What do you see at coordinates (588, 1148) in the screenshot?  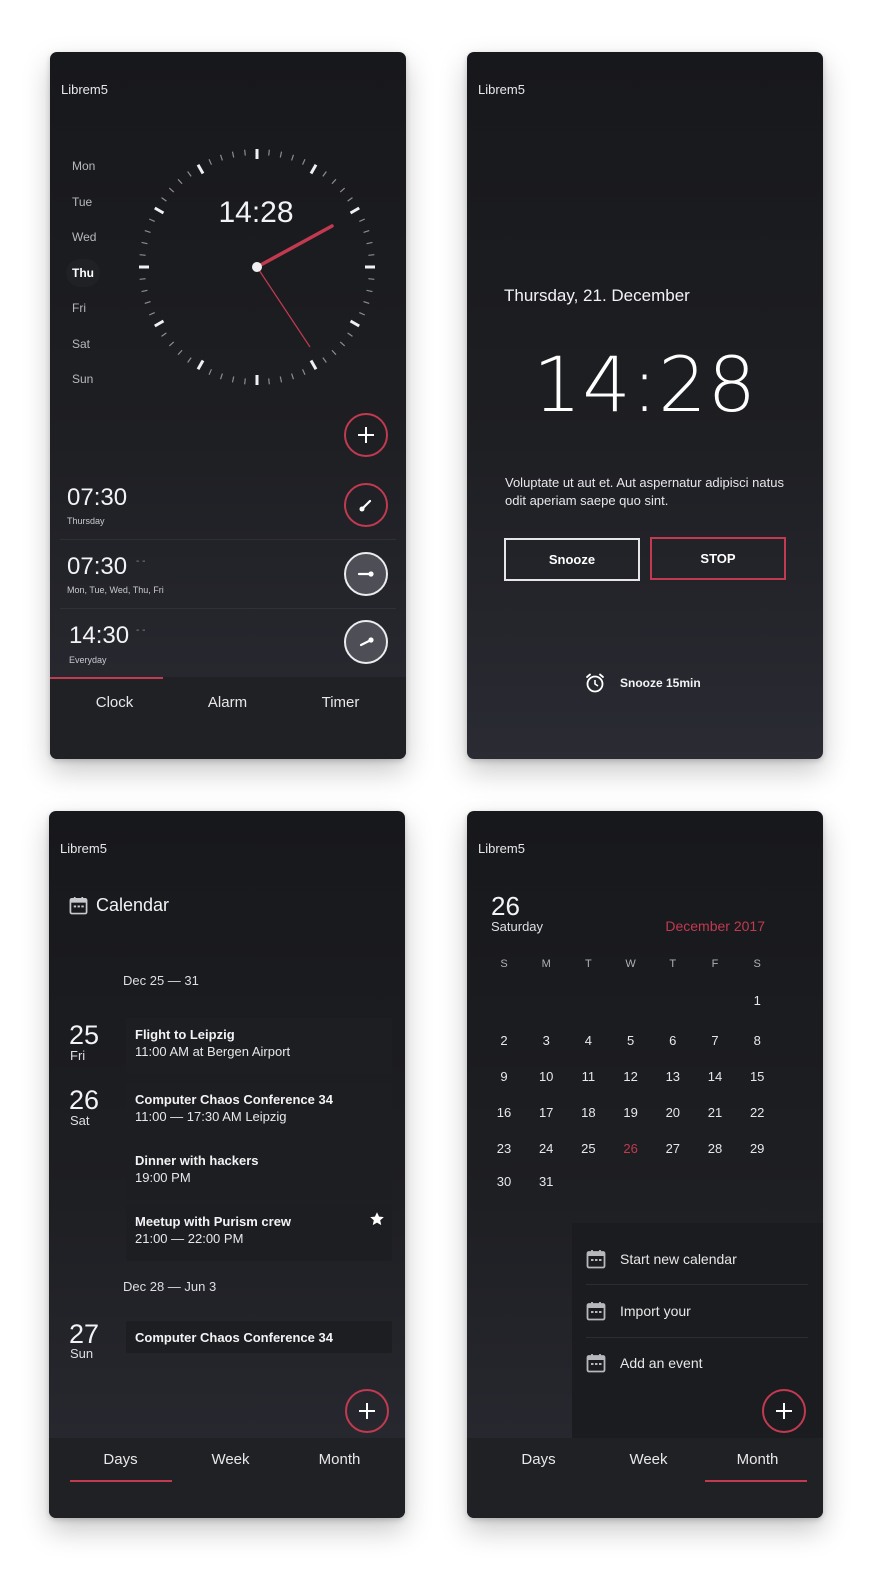 I see `calendar-day: 25` at bounding box center [588, 1148].